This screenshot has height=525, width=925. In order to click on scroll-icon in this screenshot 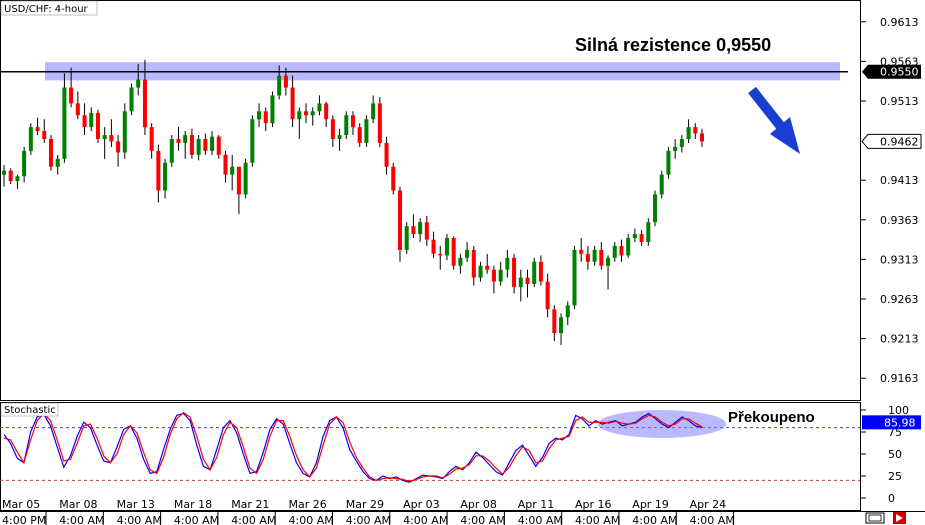, I will do `click(875, 518)`.